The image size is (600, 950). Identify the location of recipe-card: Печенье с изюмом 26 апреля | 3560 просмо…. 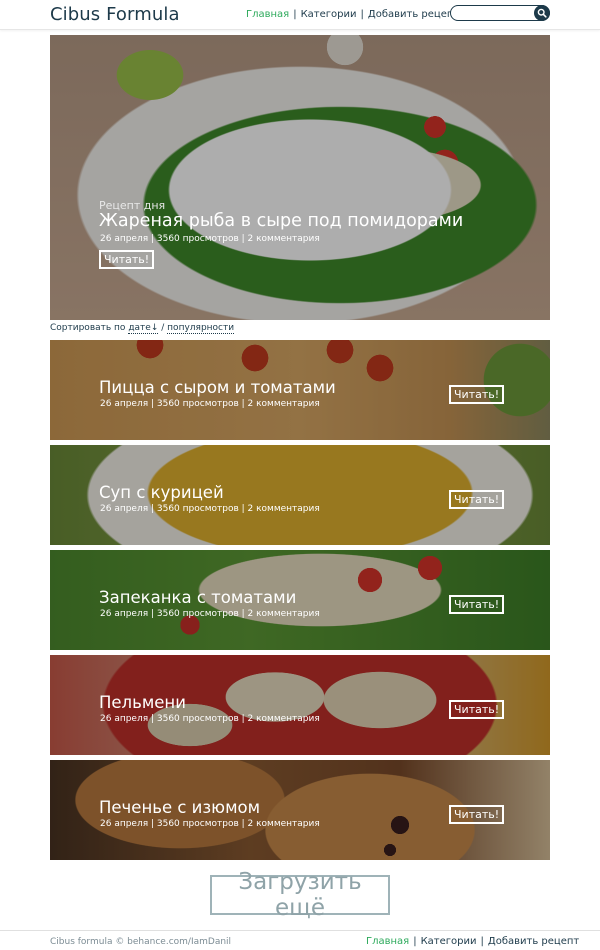
(300, 810).